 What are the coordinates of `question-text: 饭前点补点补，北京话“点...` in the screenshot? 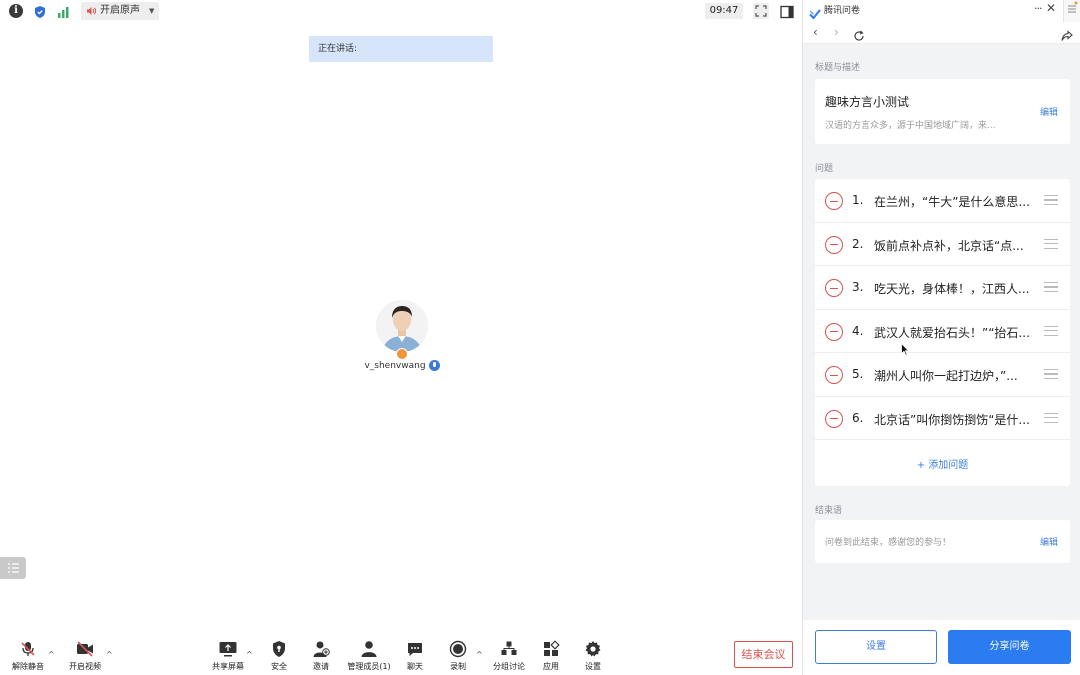 It's located at (949, 245).